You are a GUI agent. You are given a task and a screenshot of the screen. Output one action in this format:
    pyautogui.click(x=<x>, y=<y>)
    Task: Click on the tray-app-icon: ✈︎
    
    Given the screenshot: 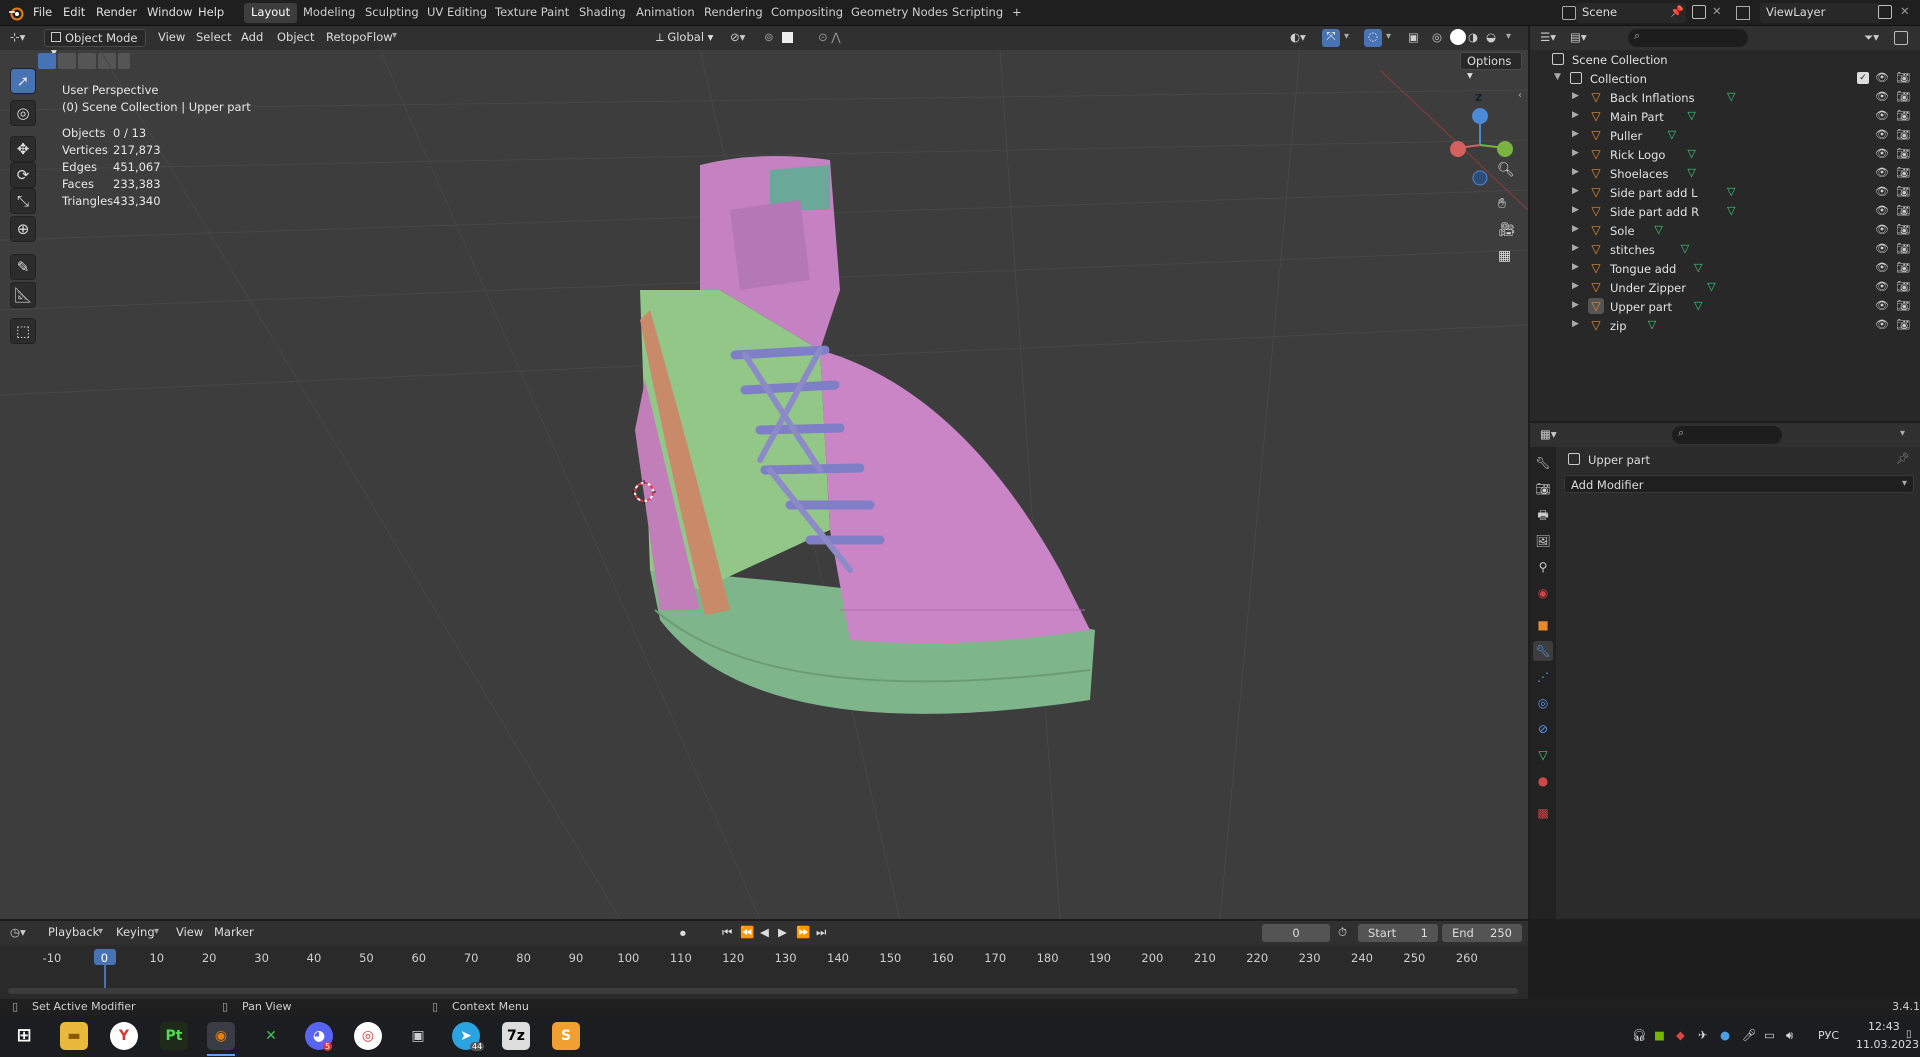 What is the action you would take?
    pyautogui.click(x=1703, y=1035)
    